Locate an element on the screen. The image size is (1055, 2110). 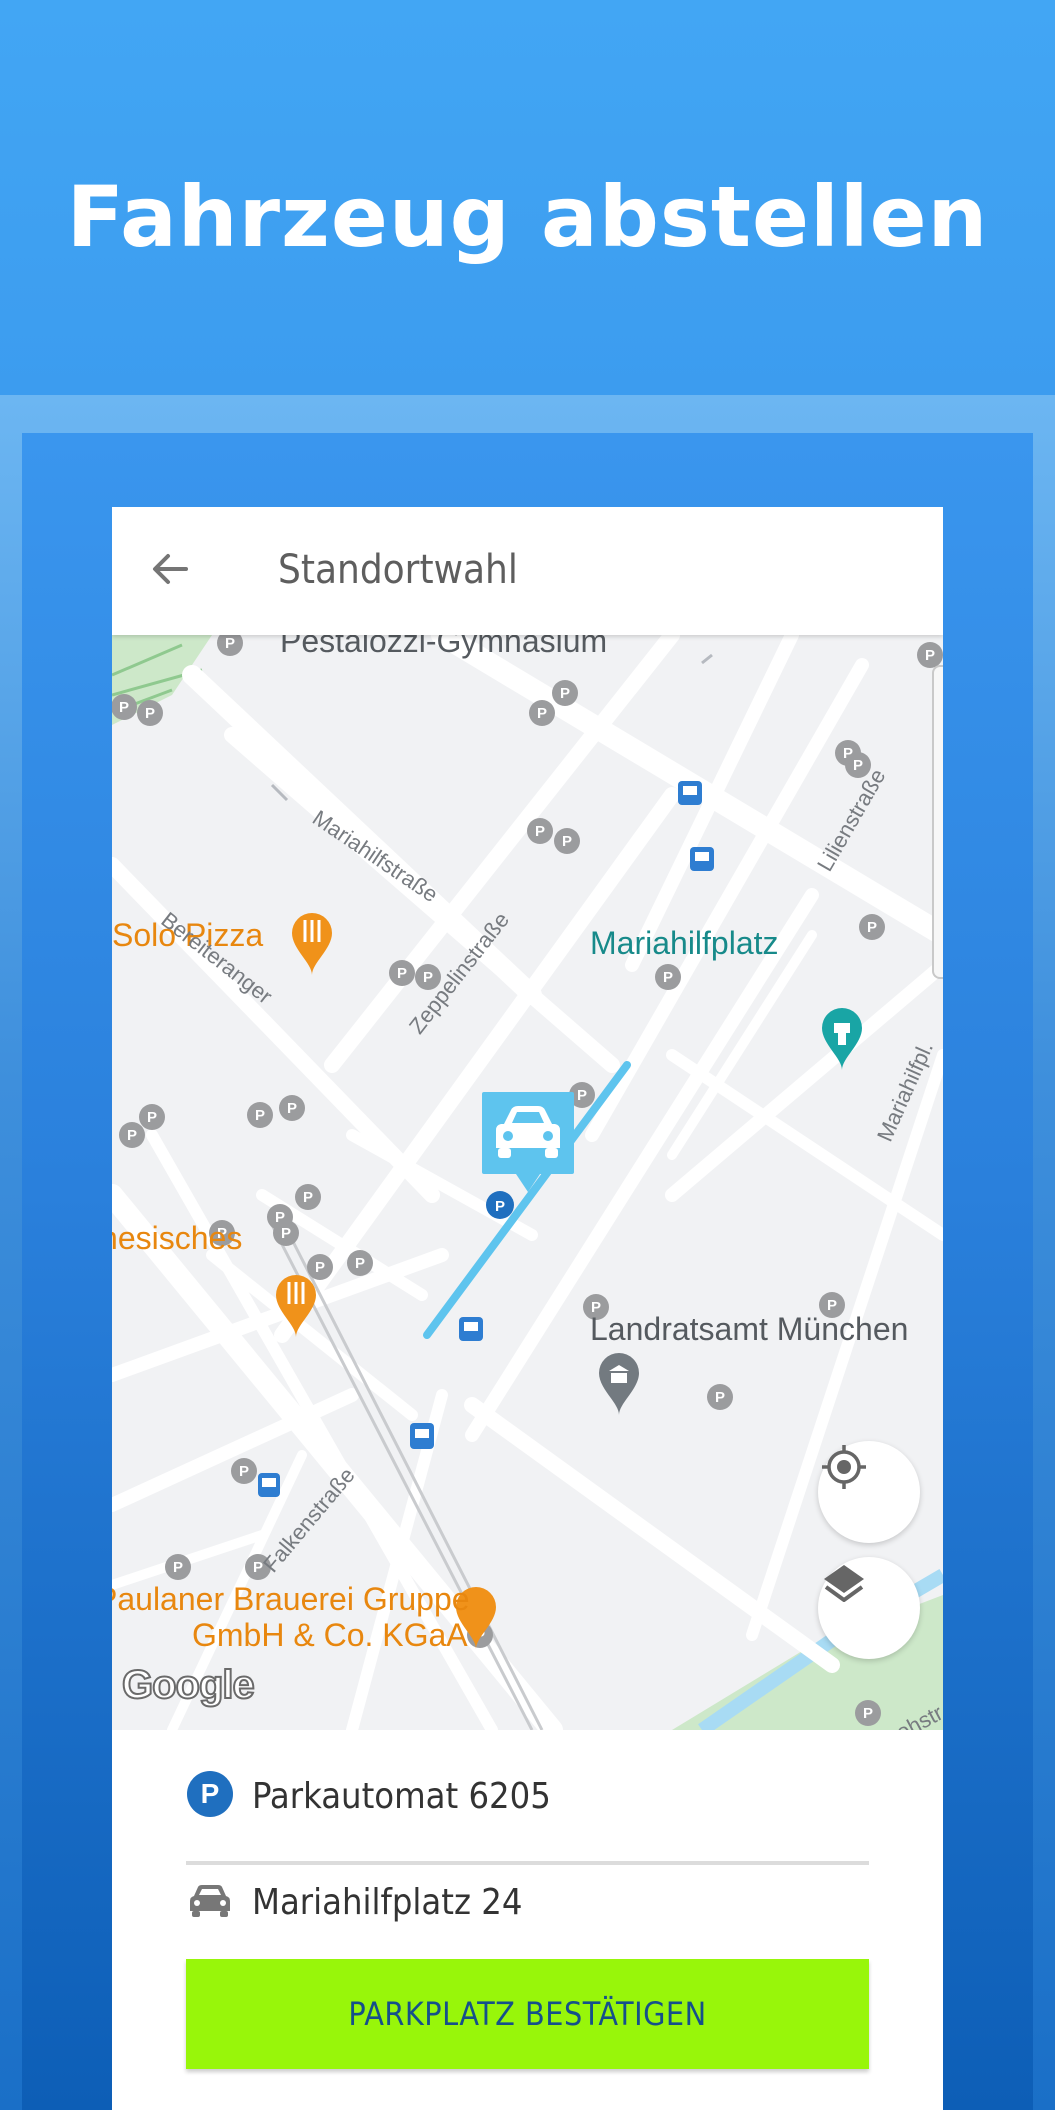
label-landratsamt: Landratsamt München is located at coordinates (749, 1329).